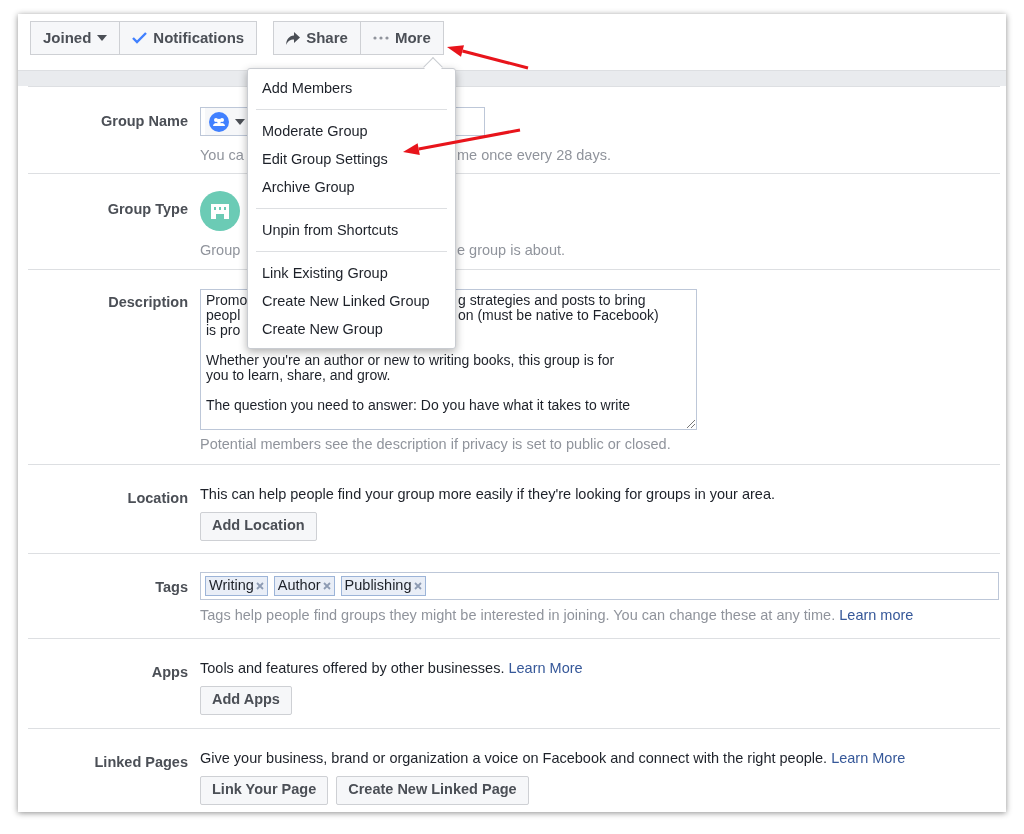  Describe the element at coordinates (227, 300) in the screenshot. I see `description-text-fragment: Promo` at that location.